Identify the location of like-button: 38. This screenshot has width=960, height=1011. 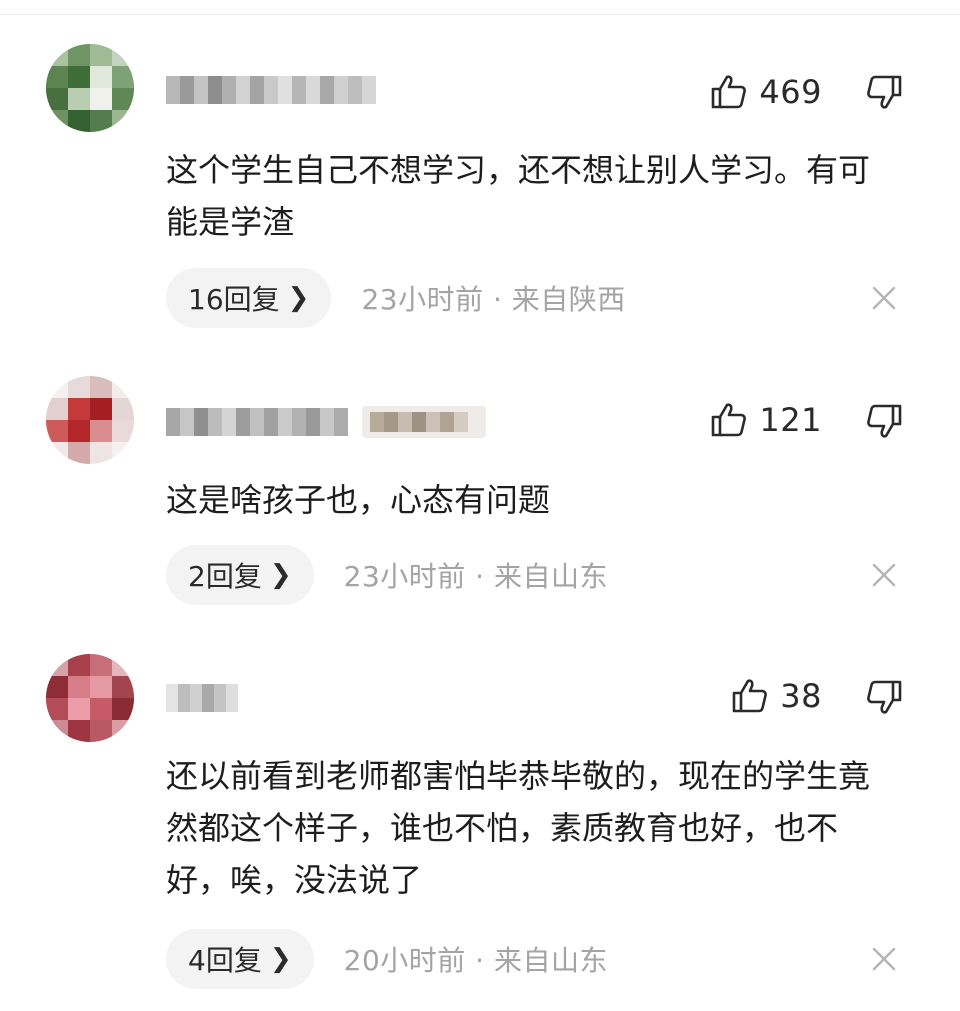
(776, 696).